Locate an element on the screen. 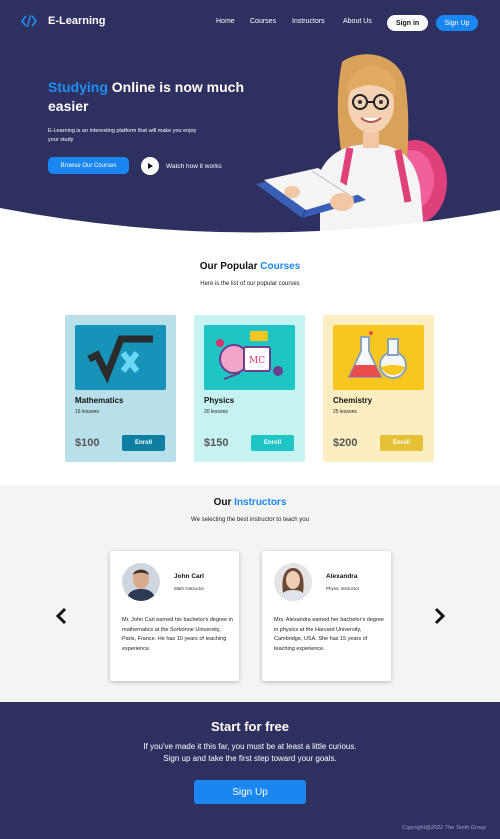 The image size is (500, 839). course-name: Chemistry is located at coordinates (353, 400).